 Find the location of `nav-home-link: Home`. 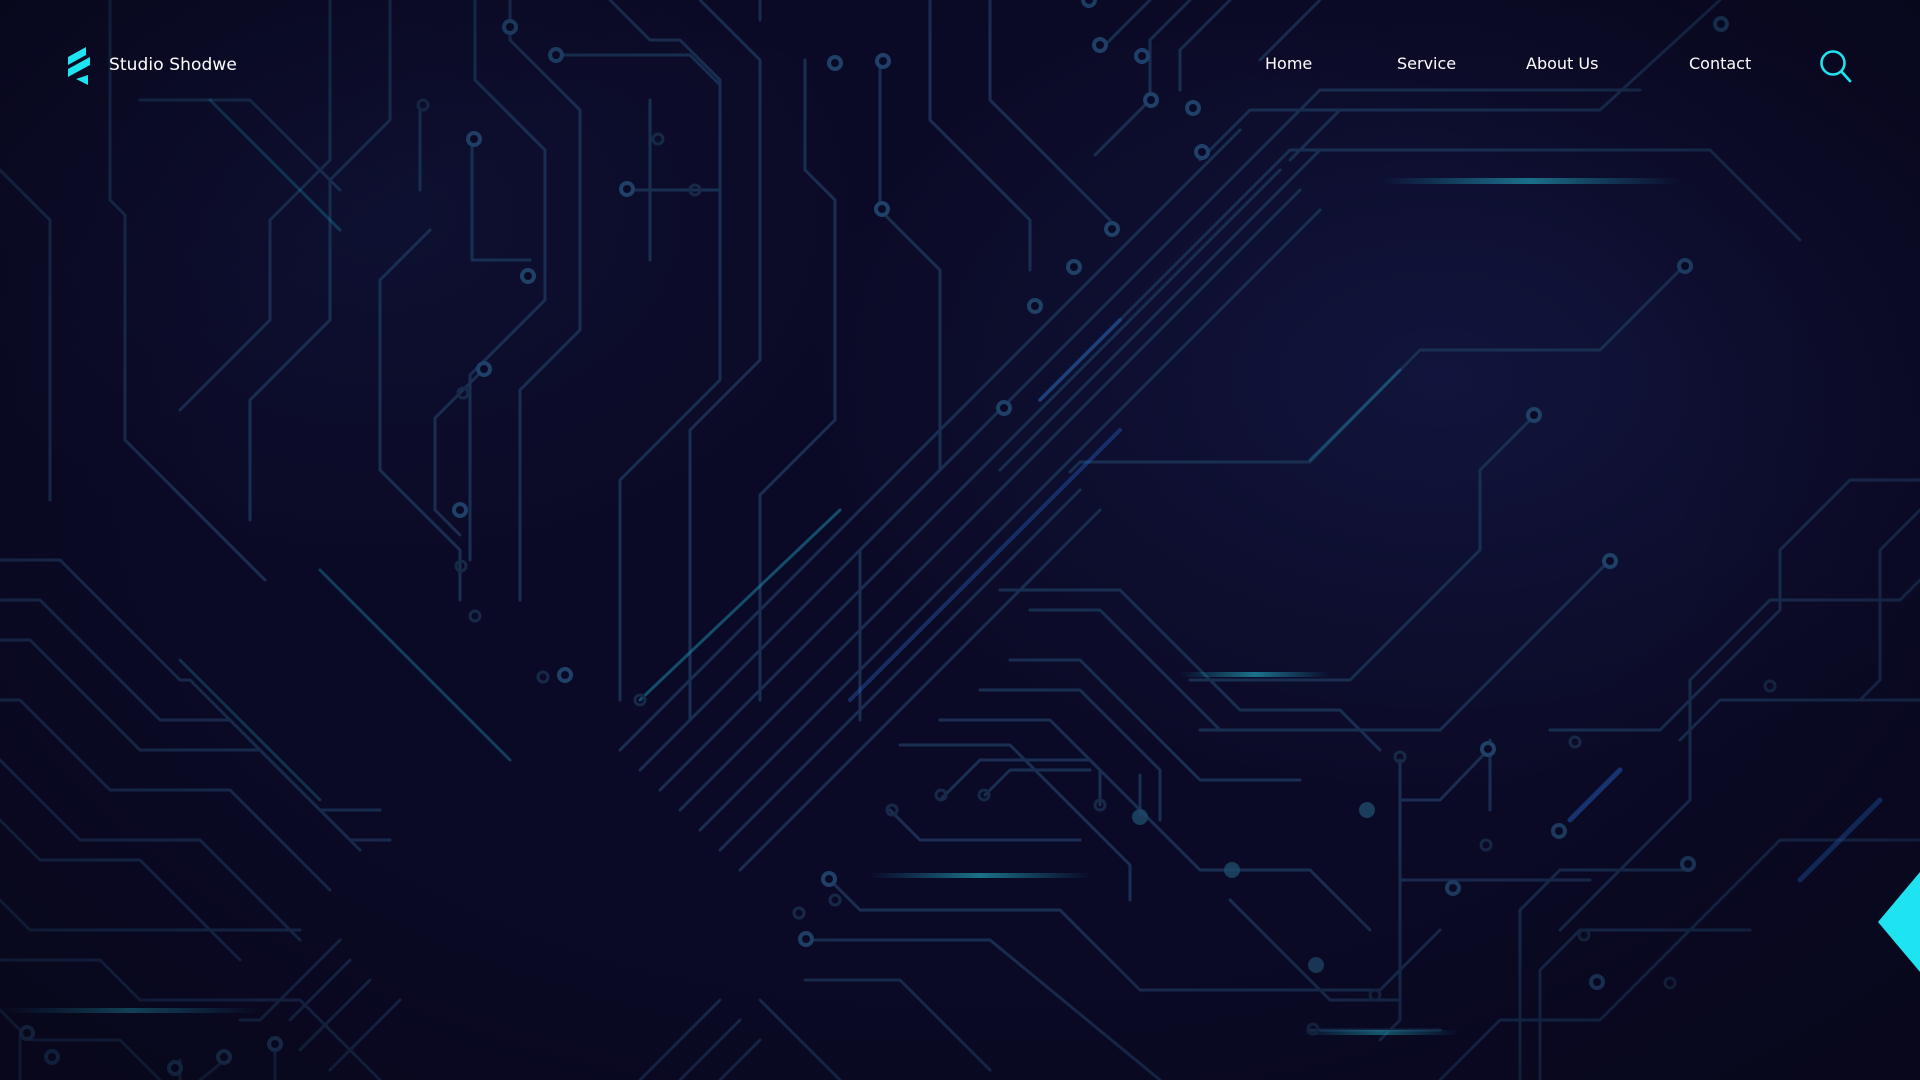

nav-home-link: Home is located at coordinates (1288, 63).